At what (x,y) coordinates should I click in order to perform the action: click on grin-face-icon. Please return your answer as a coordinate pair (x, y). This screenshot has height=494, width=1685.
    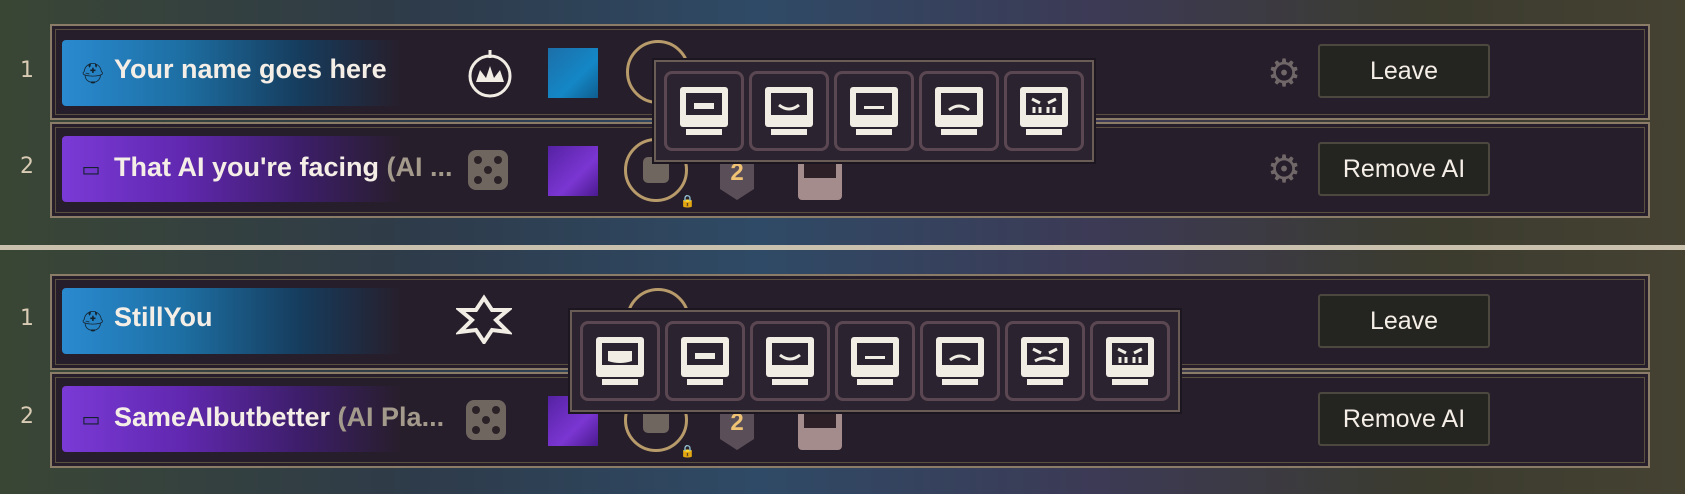
    Looking at the image, I should click on (620, 361).